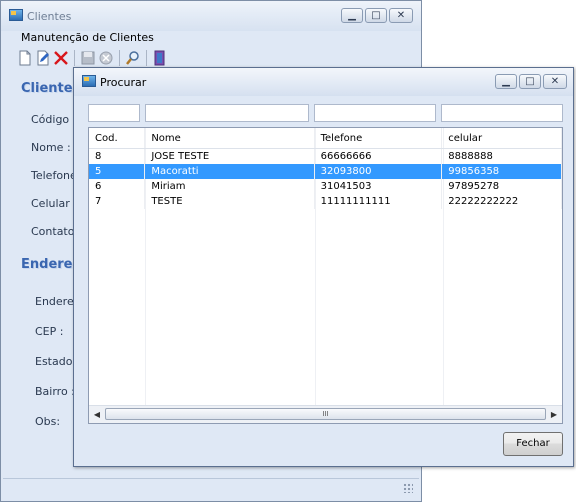  Describe the element at coordinates (229, 171) in the screenshot. I see `cell-nome: Macoratti` at that location.